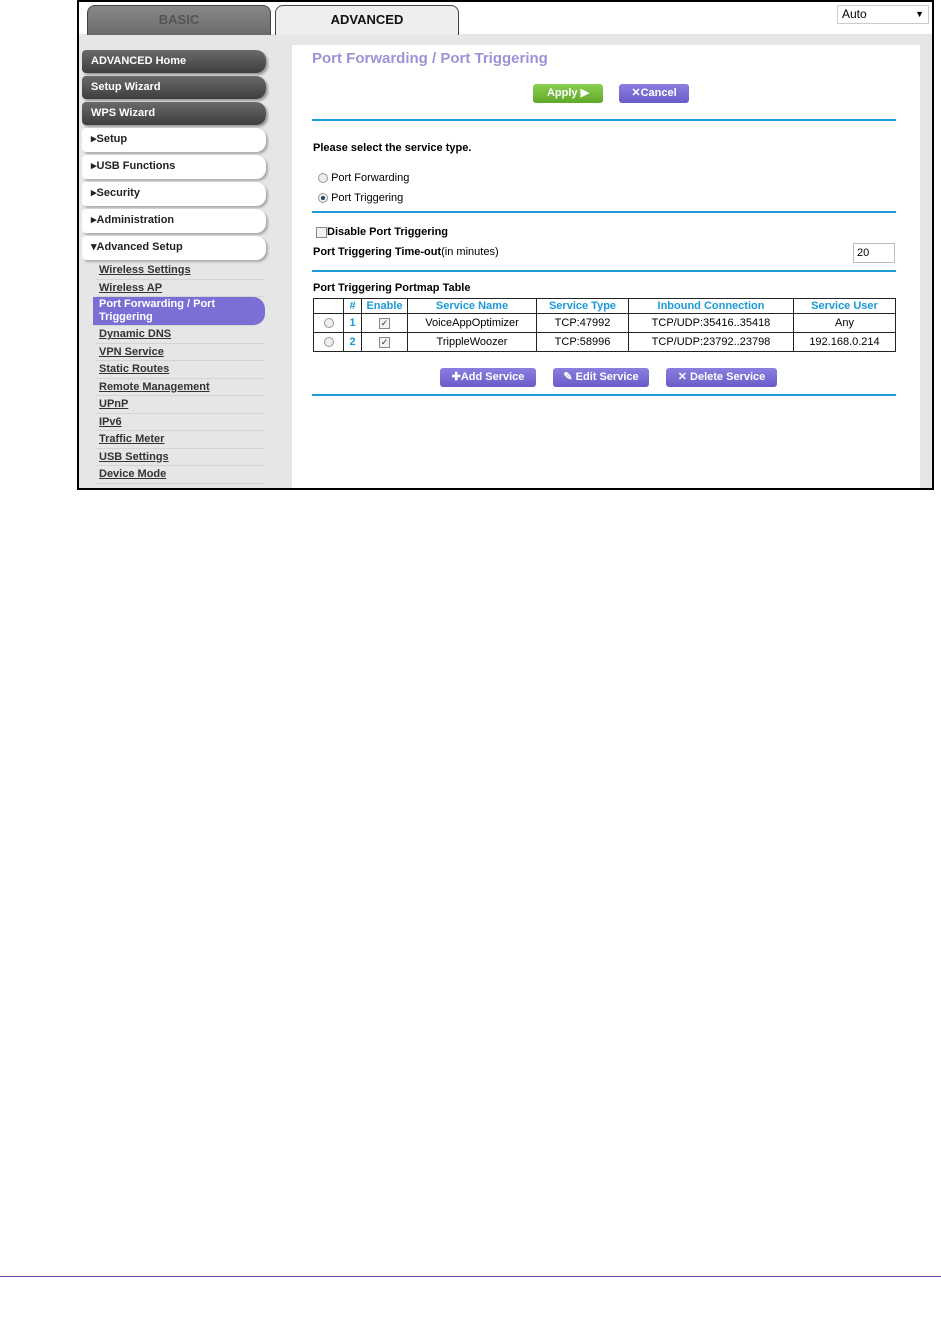  I want to click on timeout-label: Port Triggering Time-out(in minutes), so click(406, 252).